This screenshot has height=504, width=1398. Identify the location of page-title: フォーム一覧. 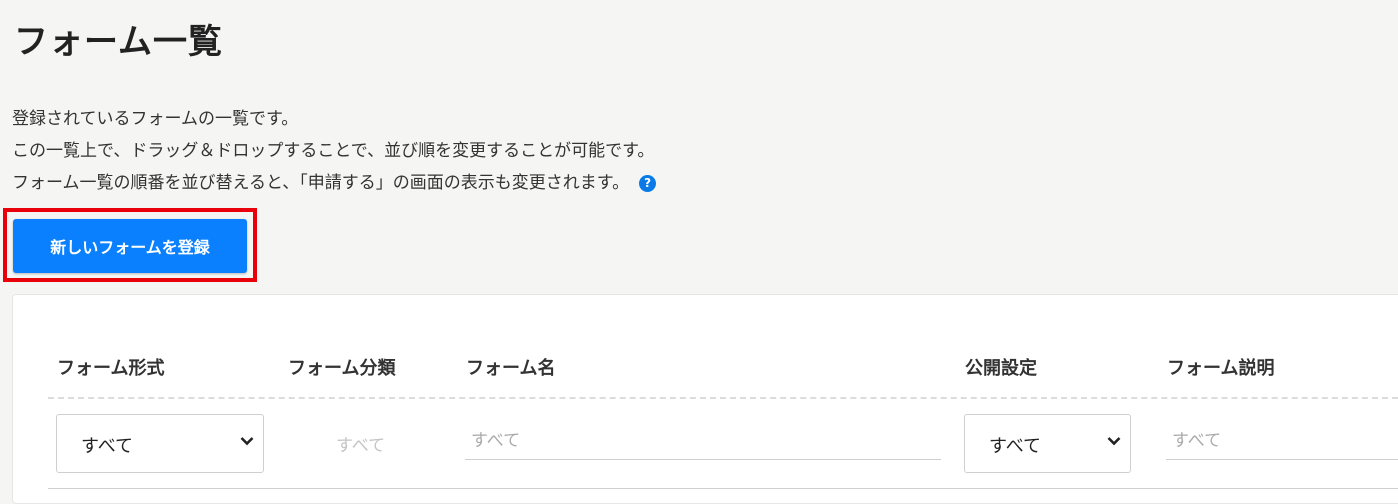
(118, 42).